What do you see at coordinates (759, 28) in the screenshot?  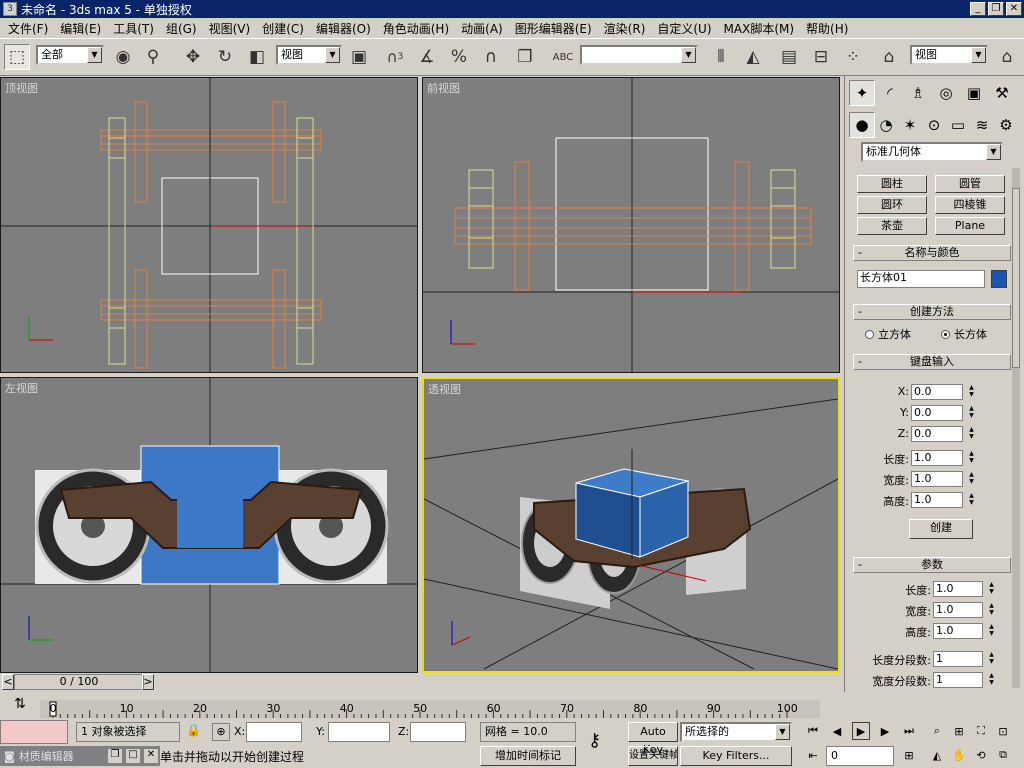 I see `menu-maxscript: MAX脚本(M)` at bounding box center [759, 28].